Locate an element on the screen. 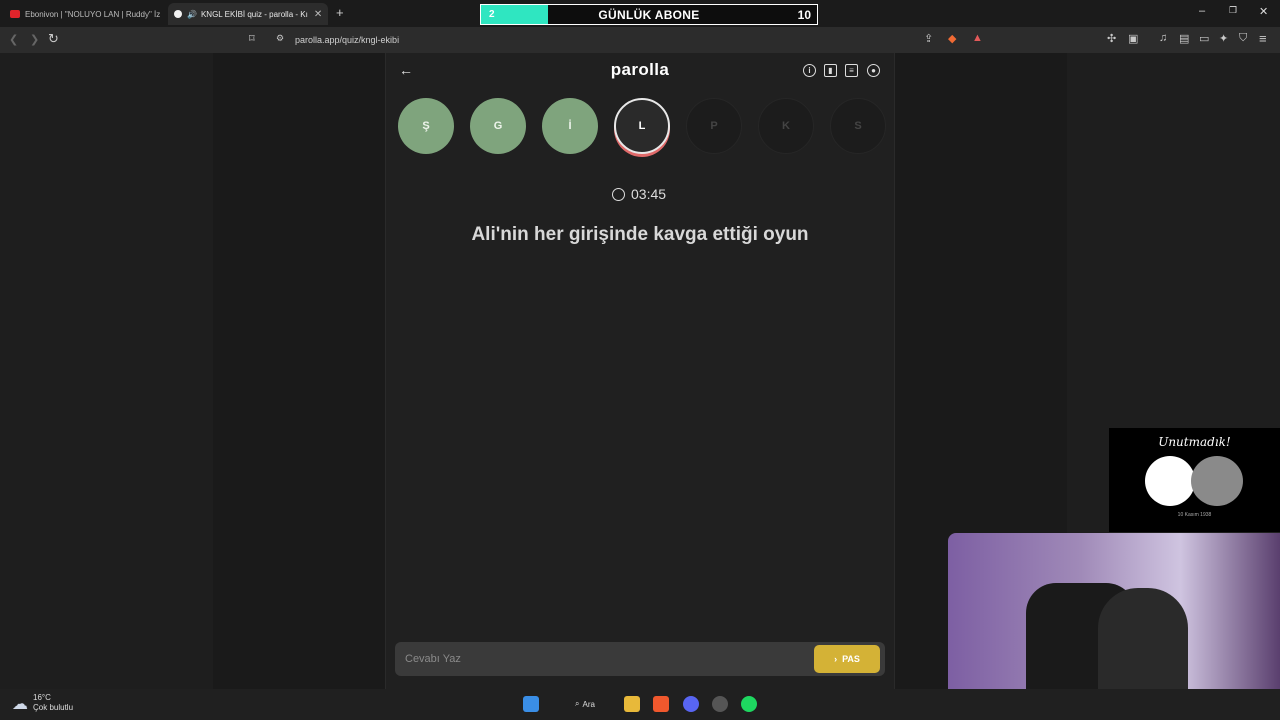  sidebar-icon: ▤ is located at coordinates (1184, 38).